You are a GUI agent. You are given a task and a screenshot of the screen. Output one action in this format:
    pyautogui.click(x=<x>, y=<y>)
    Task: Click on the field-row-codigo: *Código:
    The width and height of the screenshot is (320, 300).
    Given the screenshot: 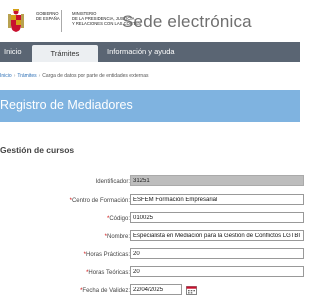 What is the action you would take?
    pyautogui.click(x=152, y=219)
    